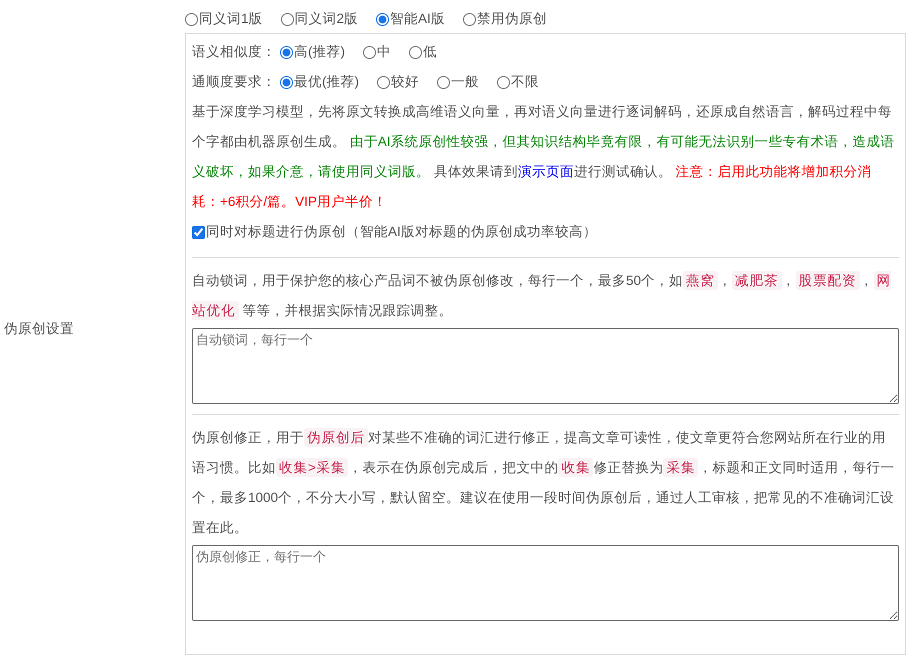  I want to click on option-label: 高(推荐), so click(319, 52).